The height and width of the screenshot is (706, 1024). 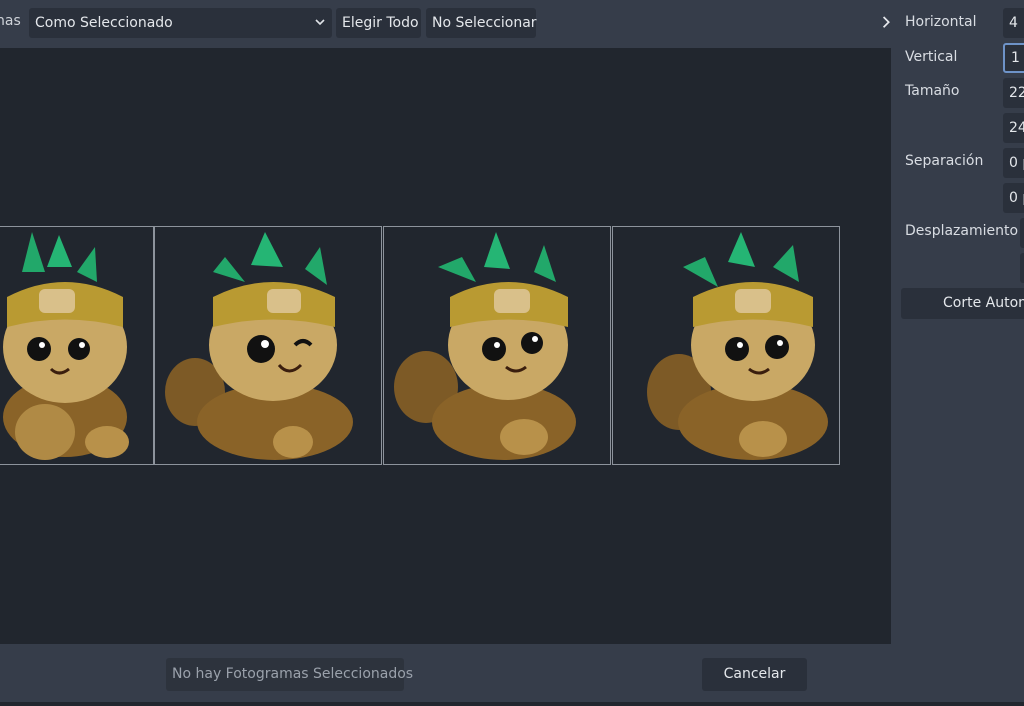 I want to click on size-y-spinbox: 24, so click(x=1013, y=128).